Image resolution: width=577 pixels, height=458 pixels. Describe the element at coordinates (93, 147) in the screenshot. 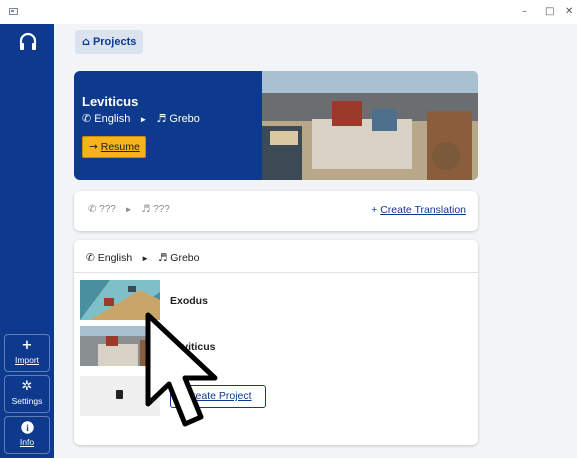

I see `arrow-right-icon: →` at that location.